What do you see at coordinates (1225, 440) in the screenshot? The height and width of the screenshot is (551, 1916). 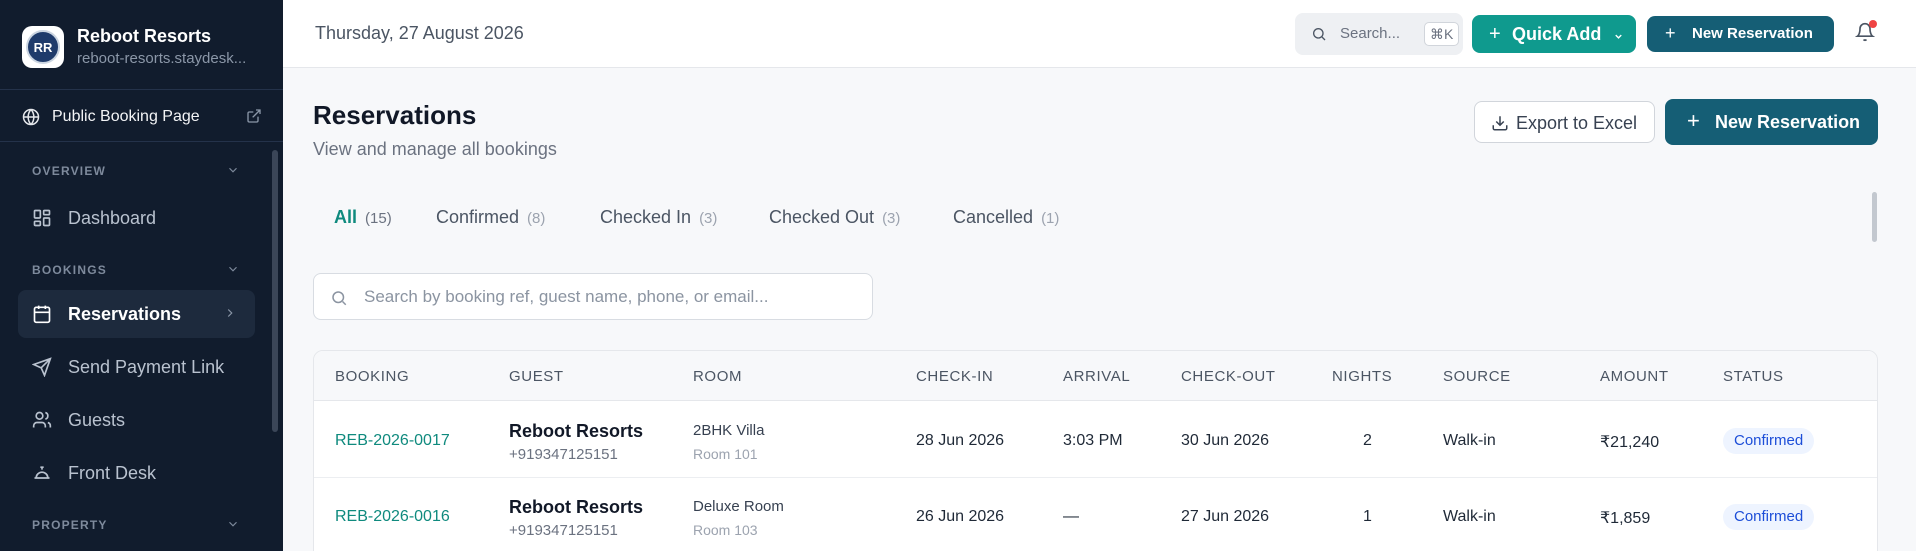 I see `check-out-date: 30 Jun 2026` at bounding box center [1225, 440].